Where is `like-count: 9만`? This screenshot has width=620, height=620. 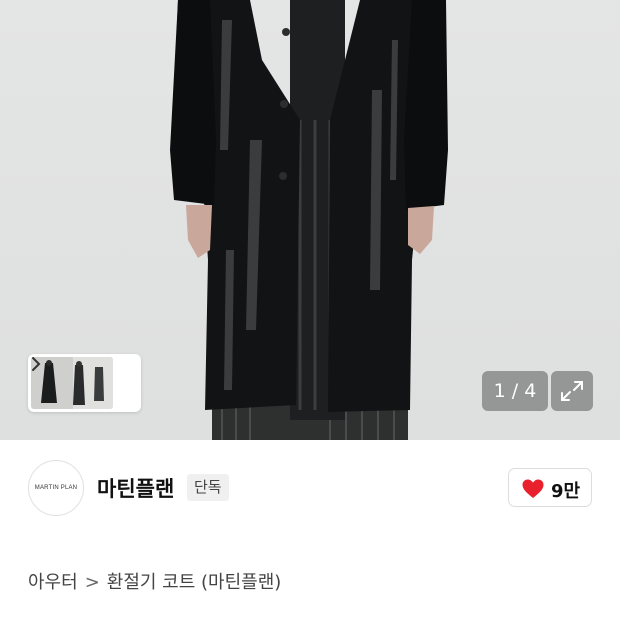
like-count: 9만 is located at coordinates (566, 491).